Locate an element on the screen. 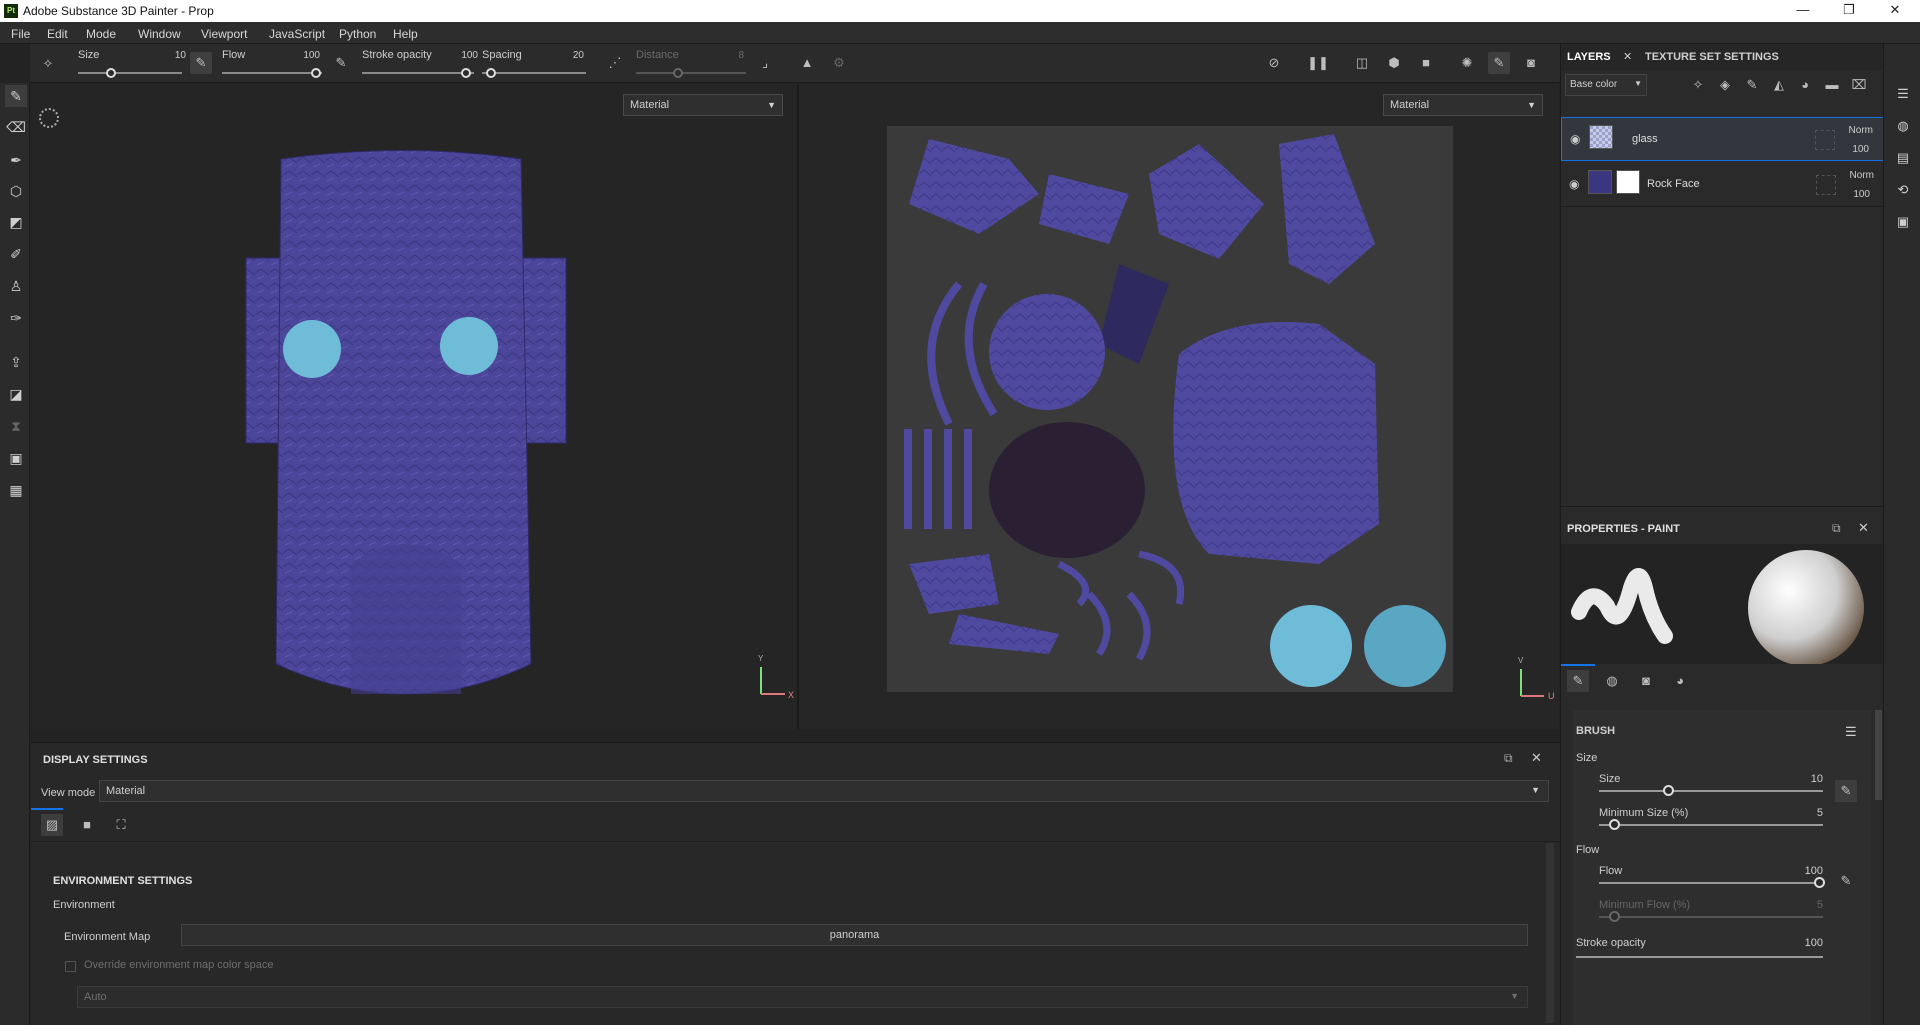 Image resolution: width=1920 pixels, height=1025 pixels. add-paint-layer-icon: ✎ is located at coordinates (1752, 85).